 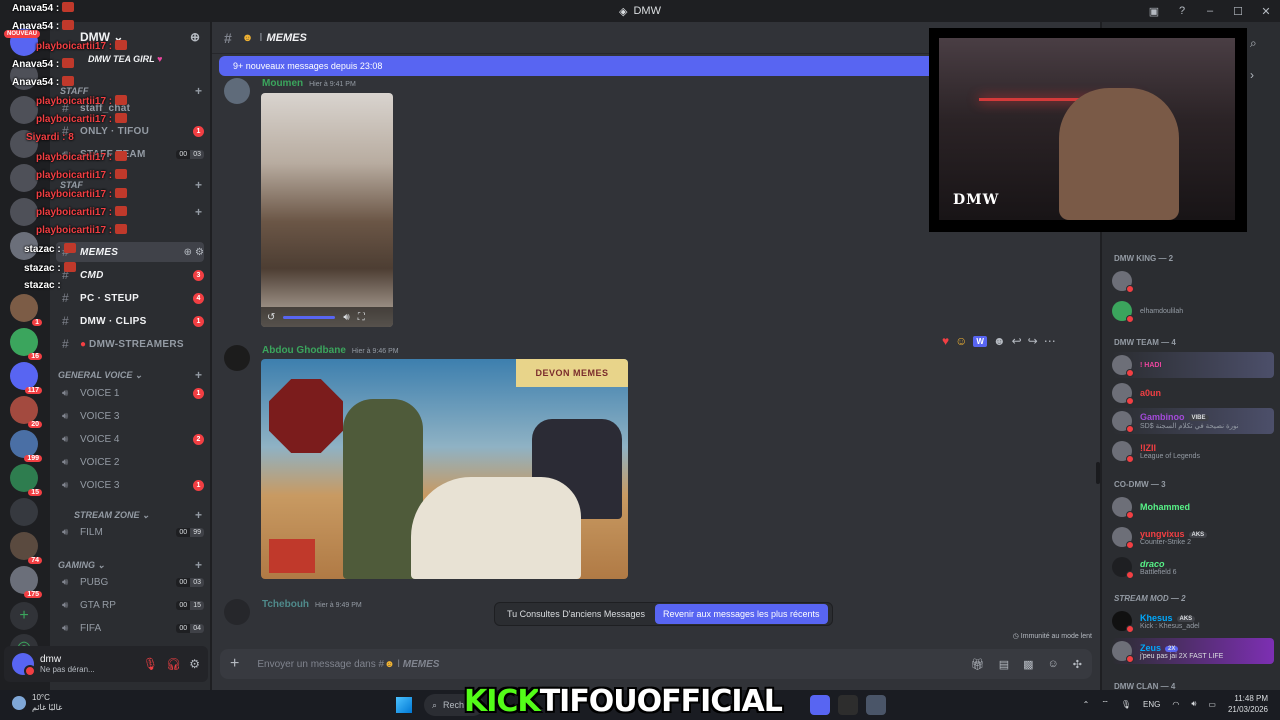 What do you see at coordinates (194, 664) in the screenshot?
I see `user-settings-icon: ⚙` at bounding box center [194, 664].